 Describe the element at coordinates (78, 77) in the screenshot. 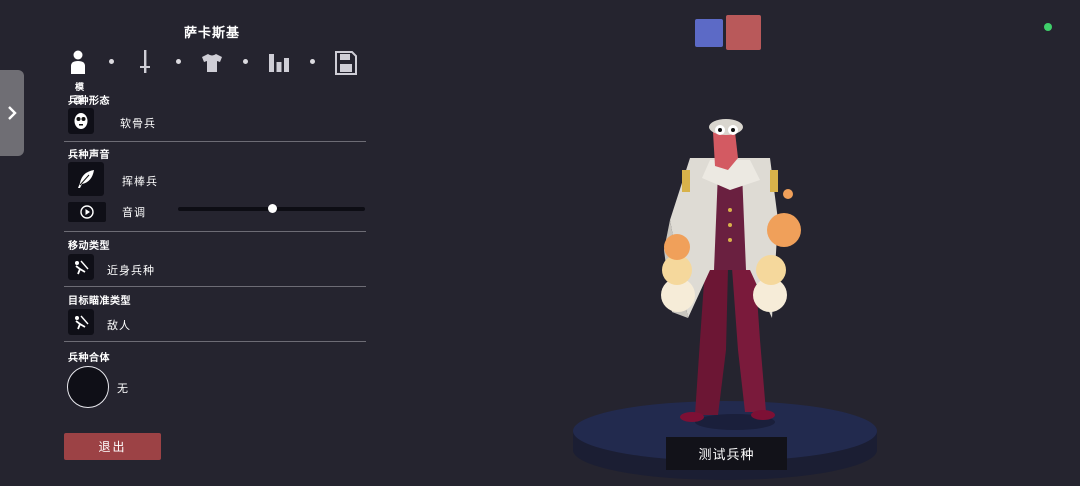

I see `tab-model: 模型` at that location.